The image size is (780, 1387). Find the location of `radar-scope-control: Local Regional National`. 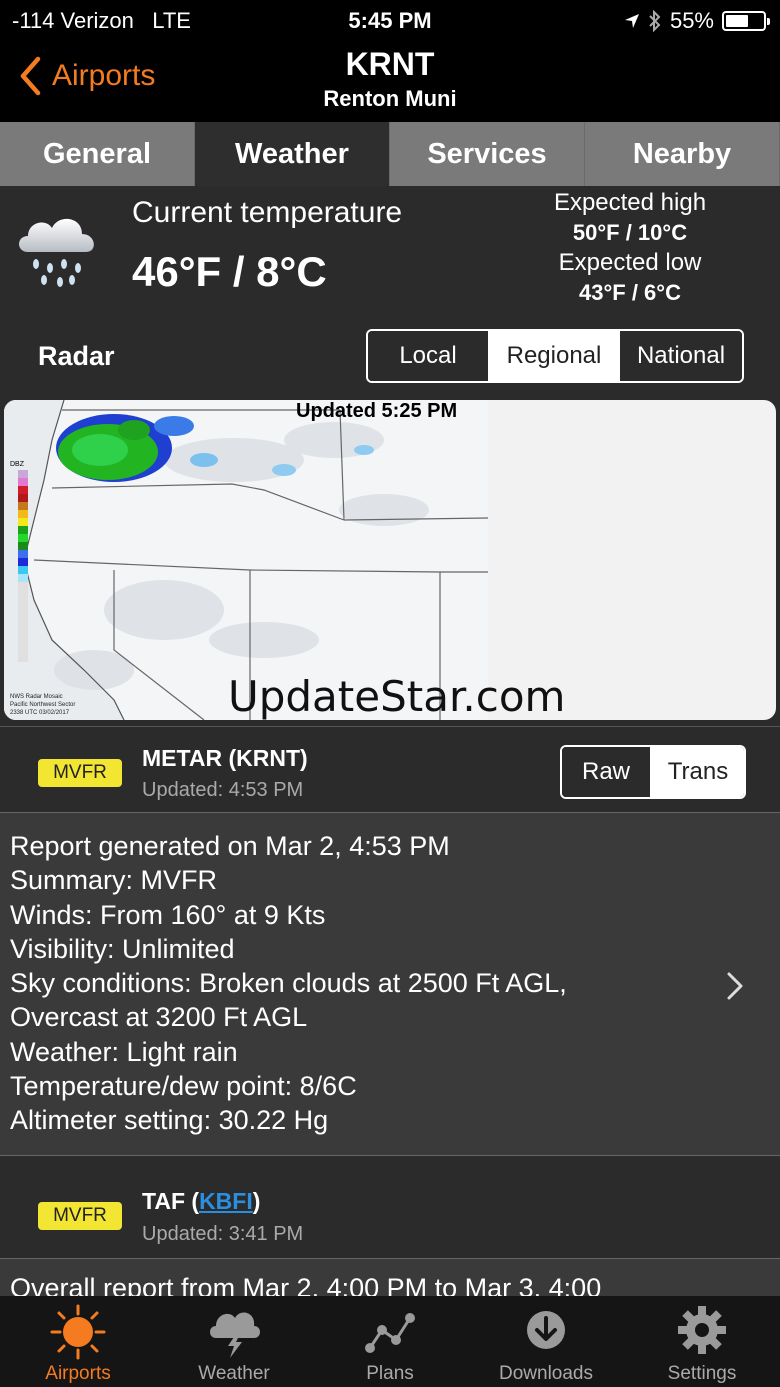

radar-scope-control: Local Regional National is located at coordinates (555, 356).